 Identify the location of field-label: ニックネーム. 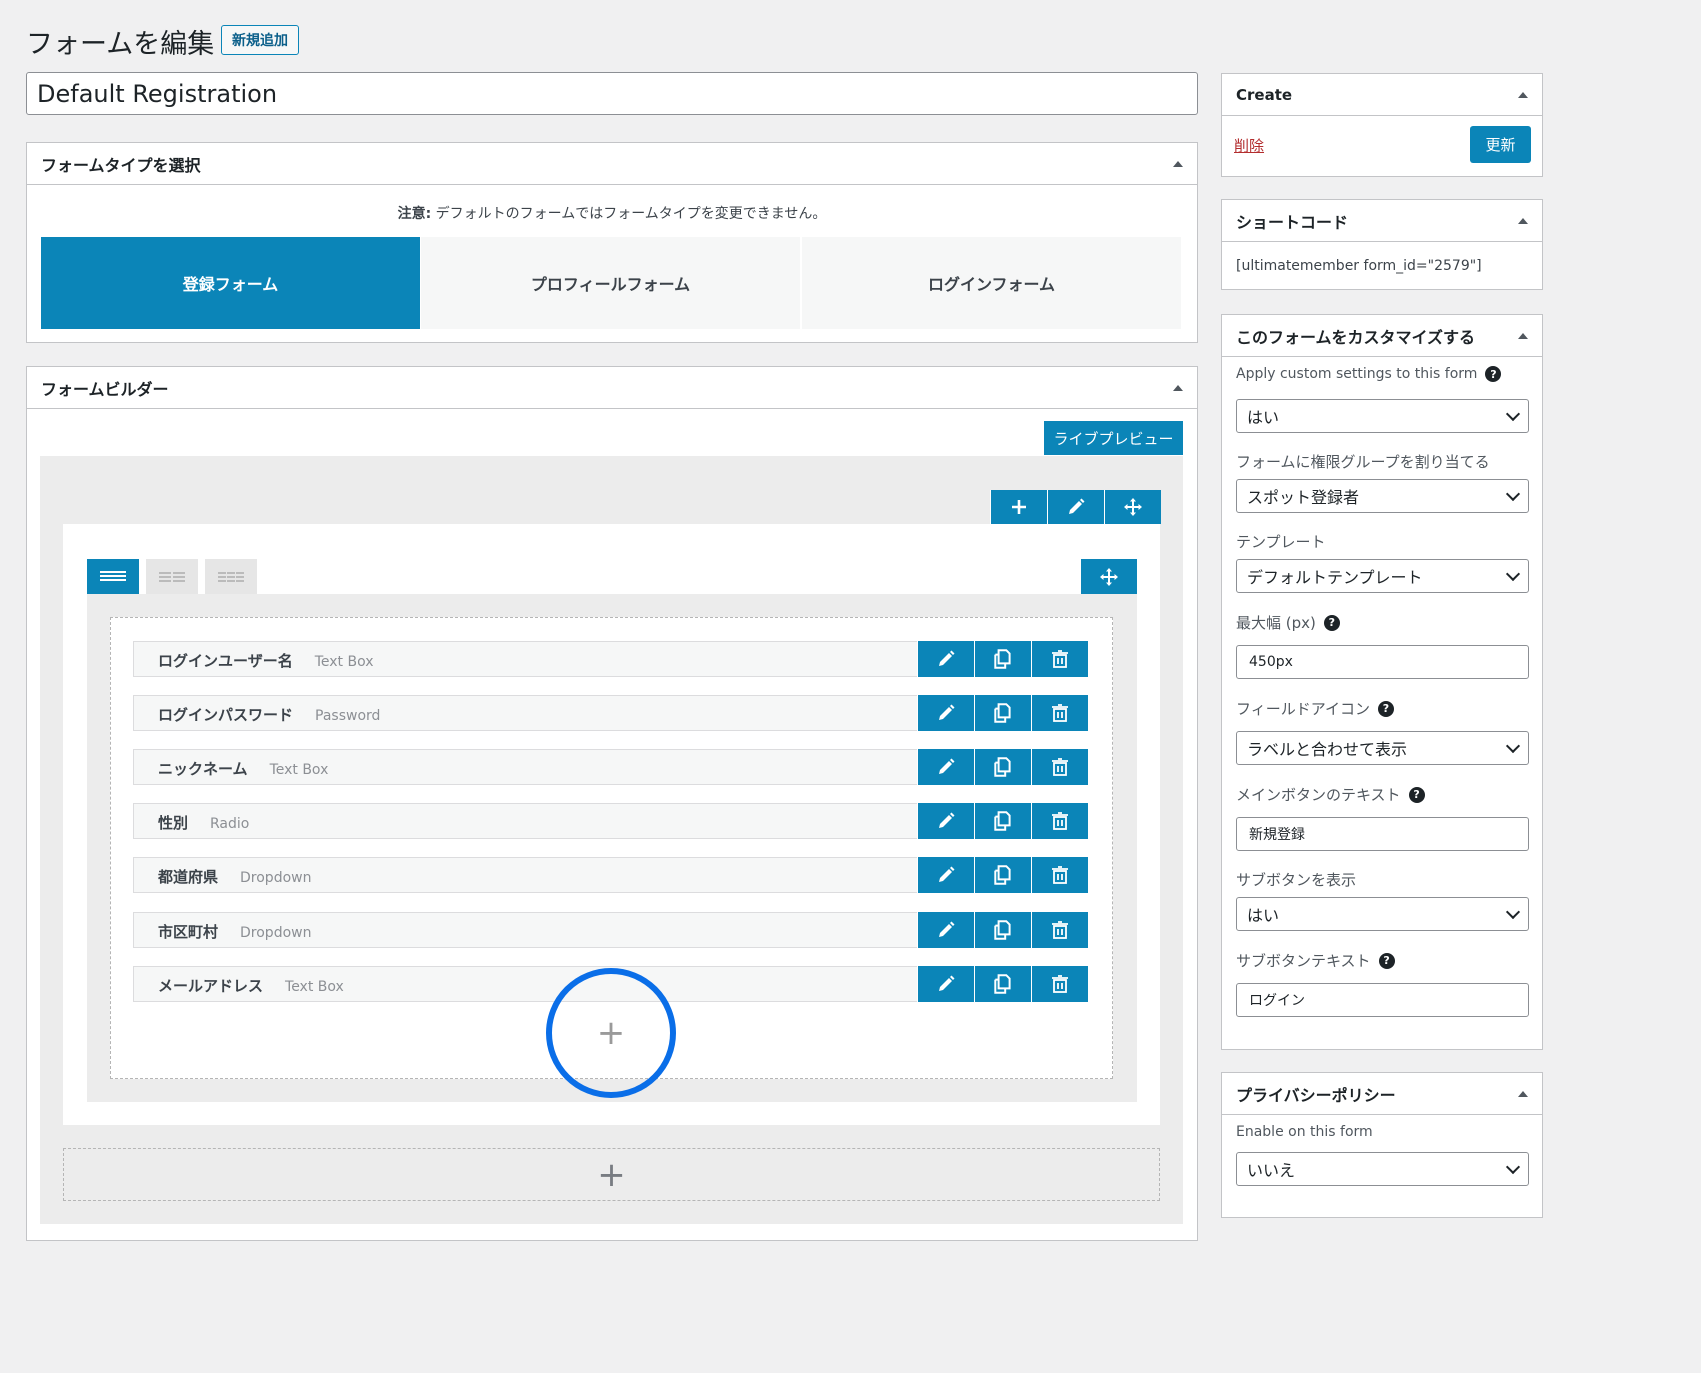
(203, 769).